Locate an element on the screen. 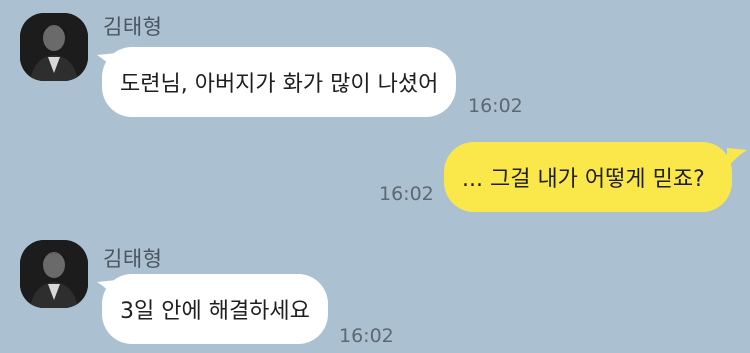 The width and height of the screenshot is (750, 353). message-text: 3일 안에 해결하세요 is located at coordinates (215, 311).